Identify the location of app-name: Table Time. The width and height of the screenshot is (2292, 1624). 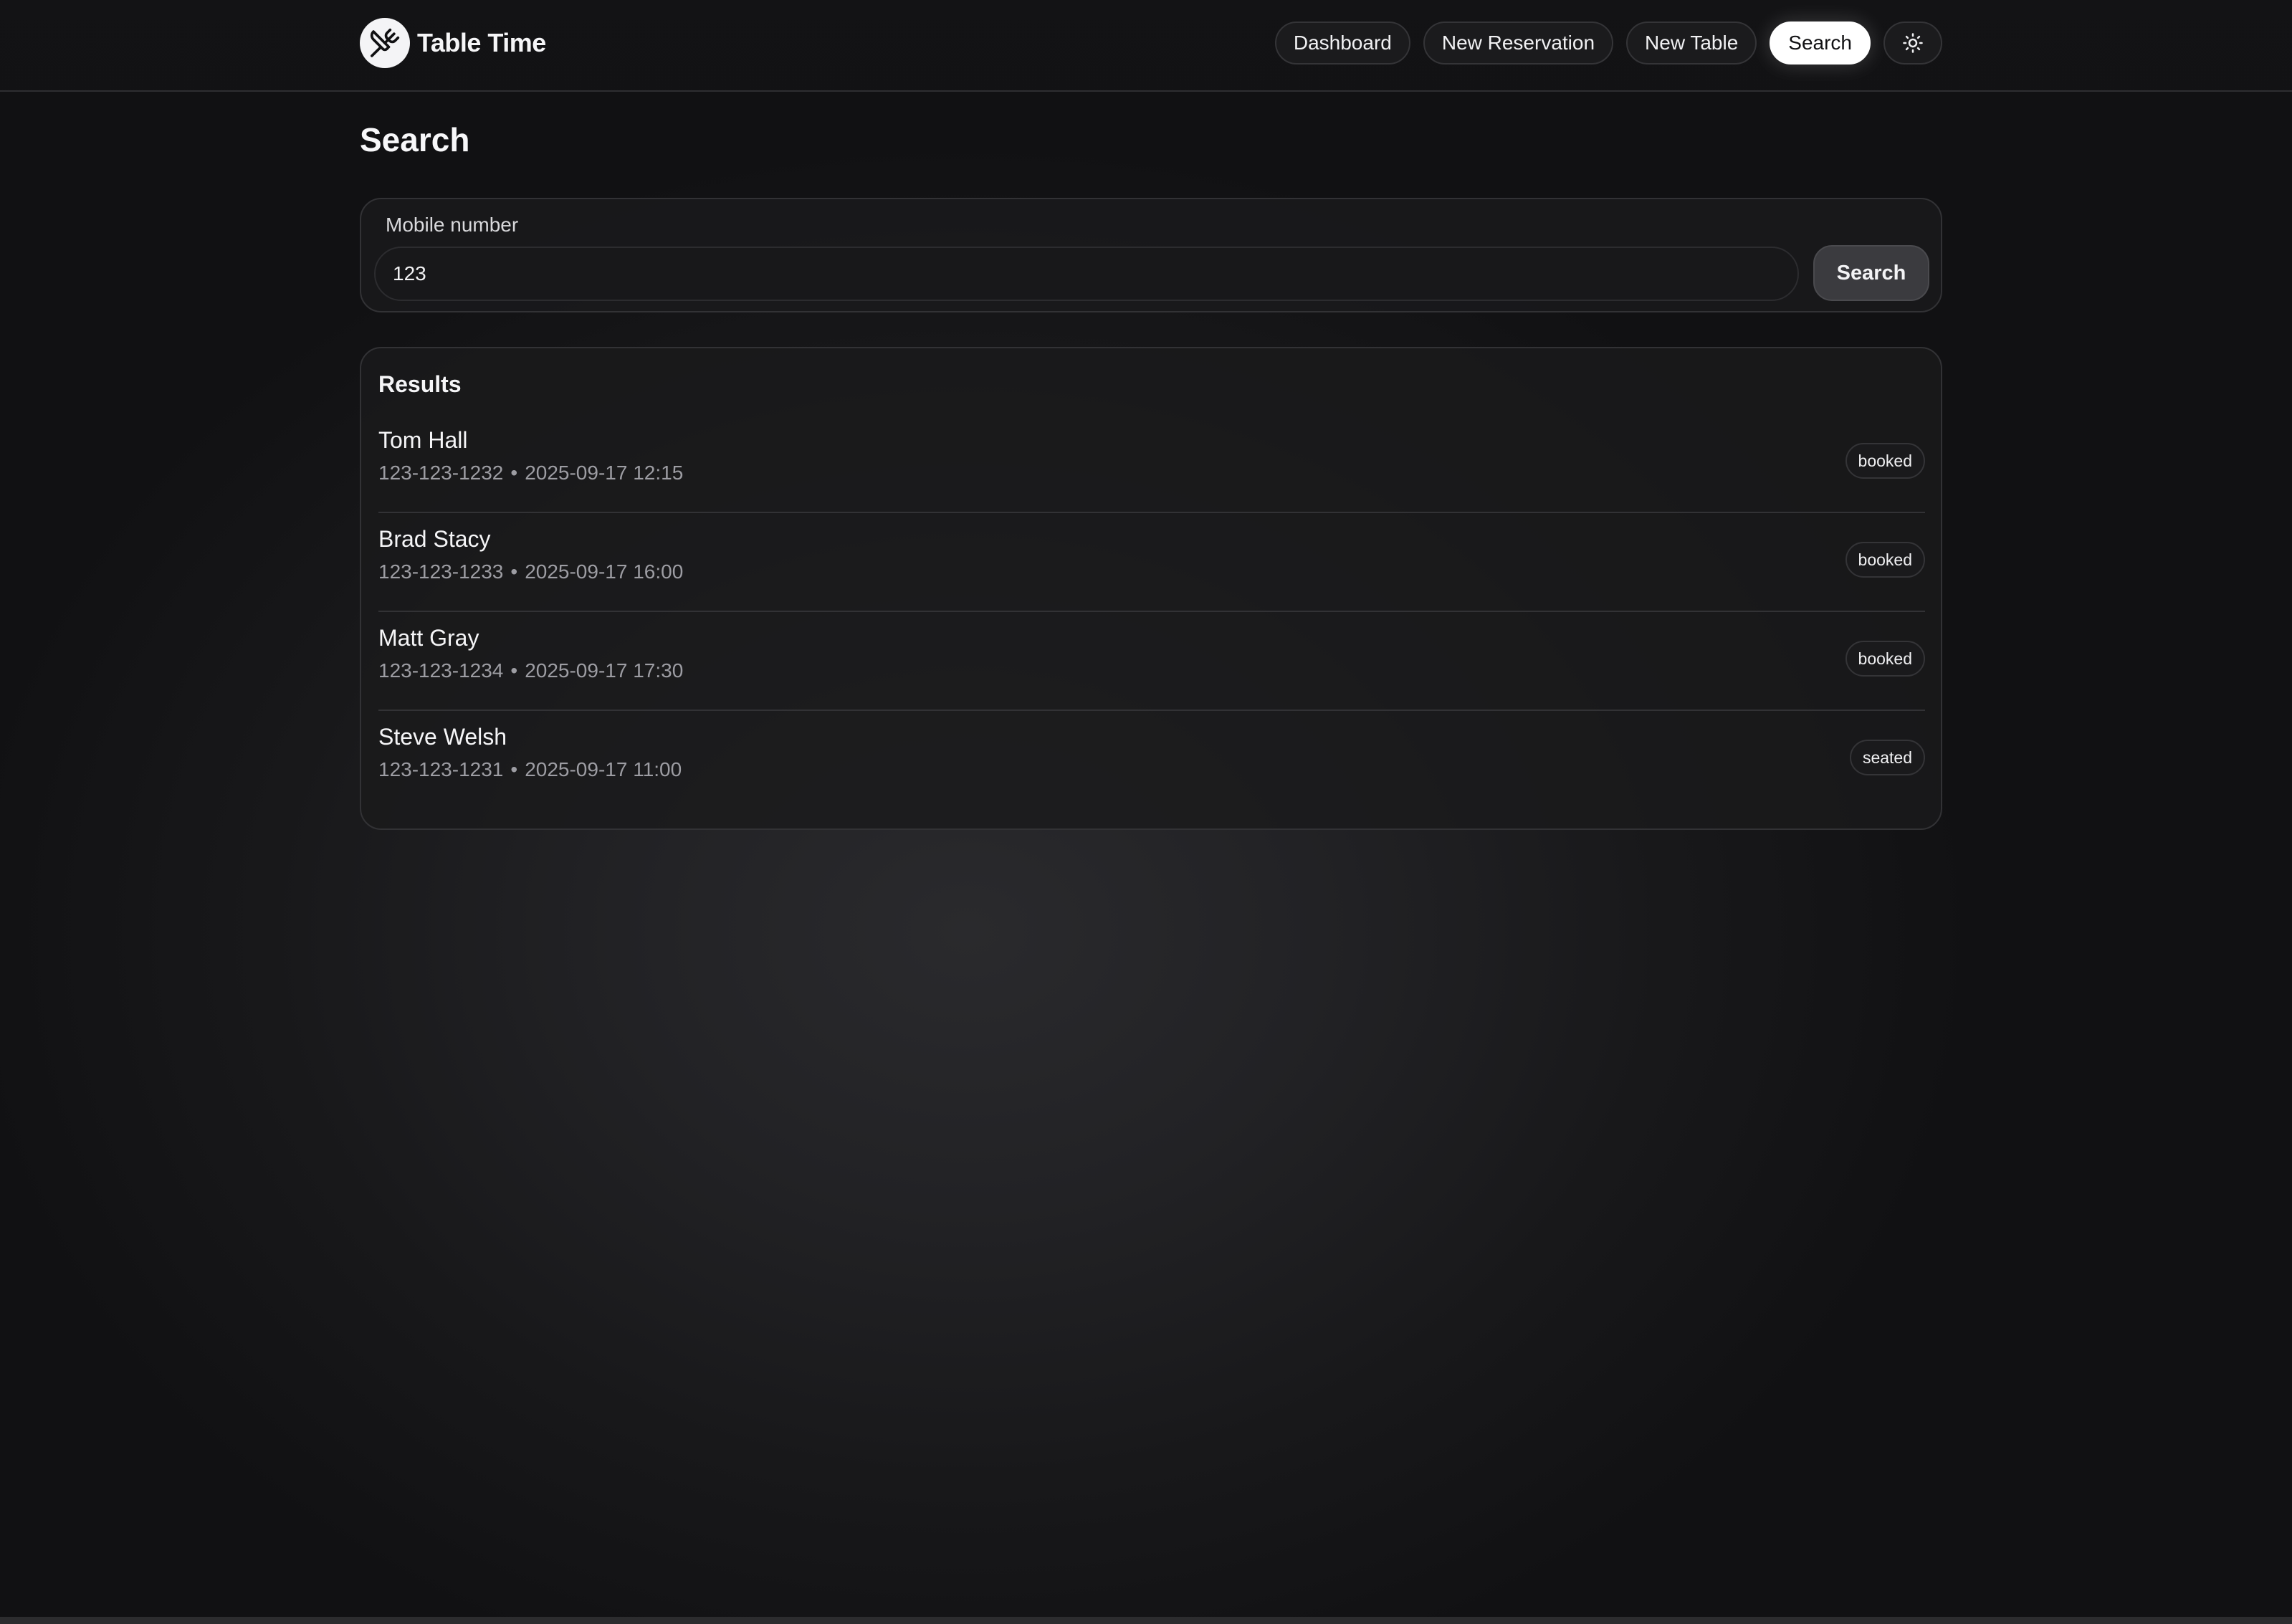
(481, 42).